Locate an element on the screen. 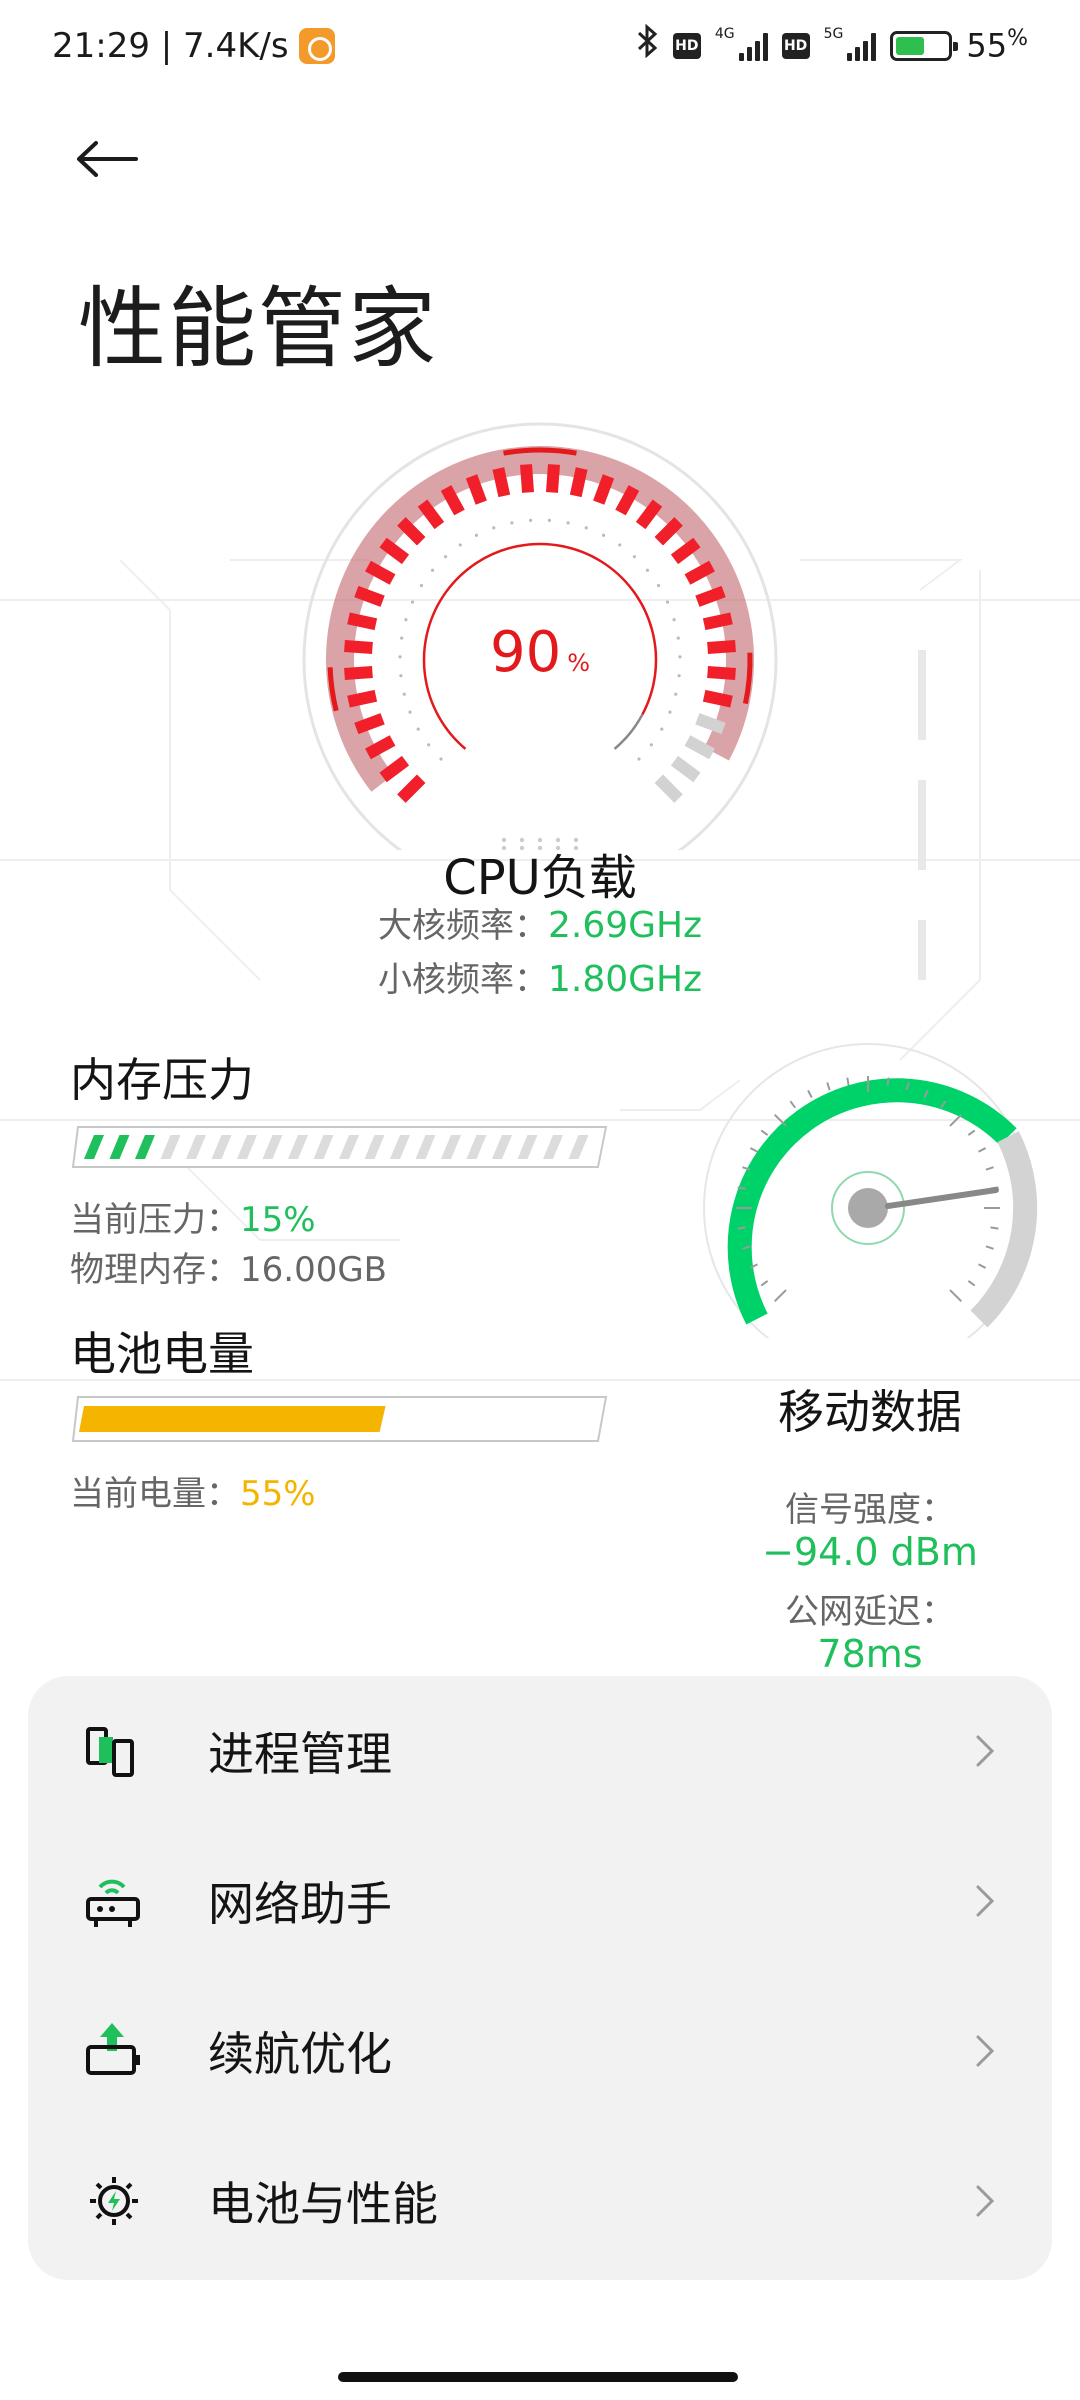  battery-percent: 55% is located at coordinates (997, 45).